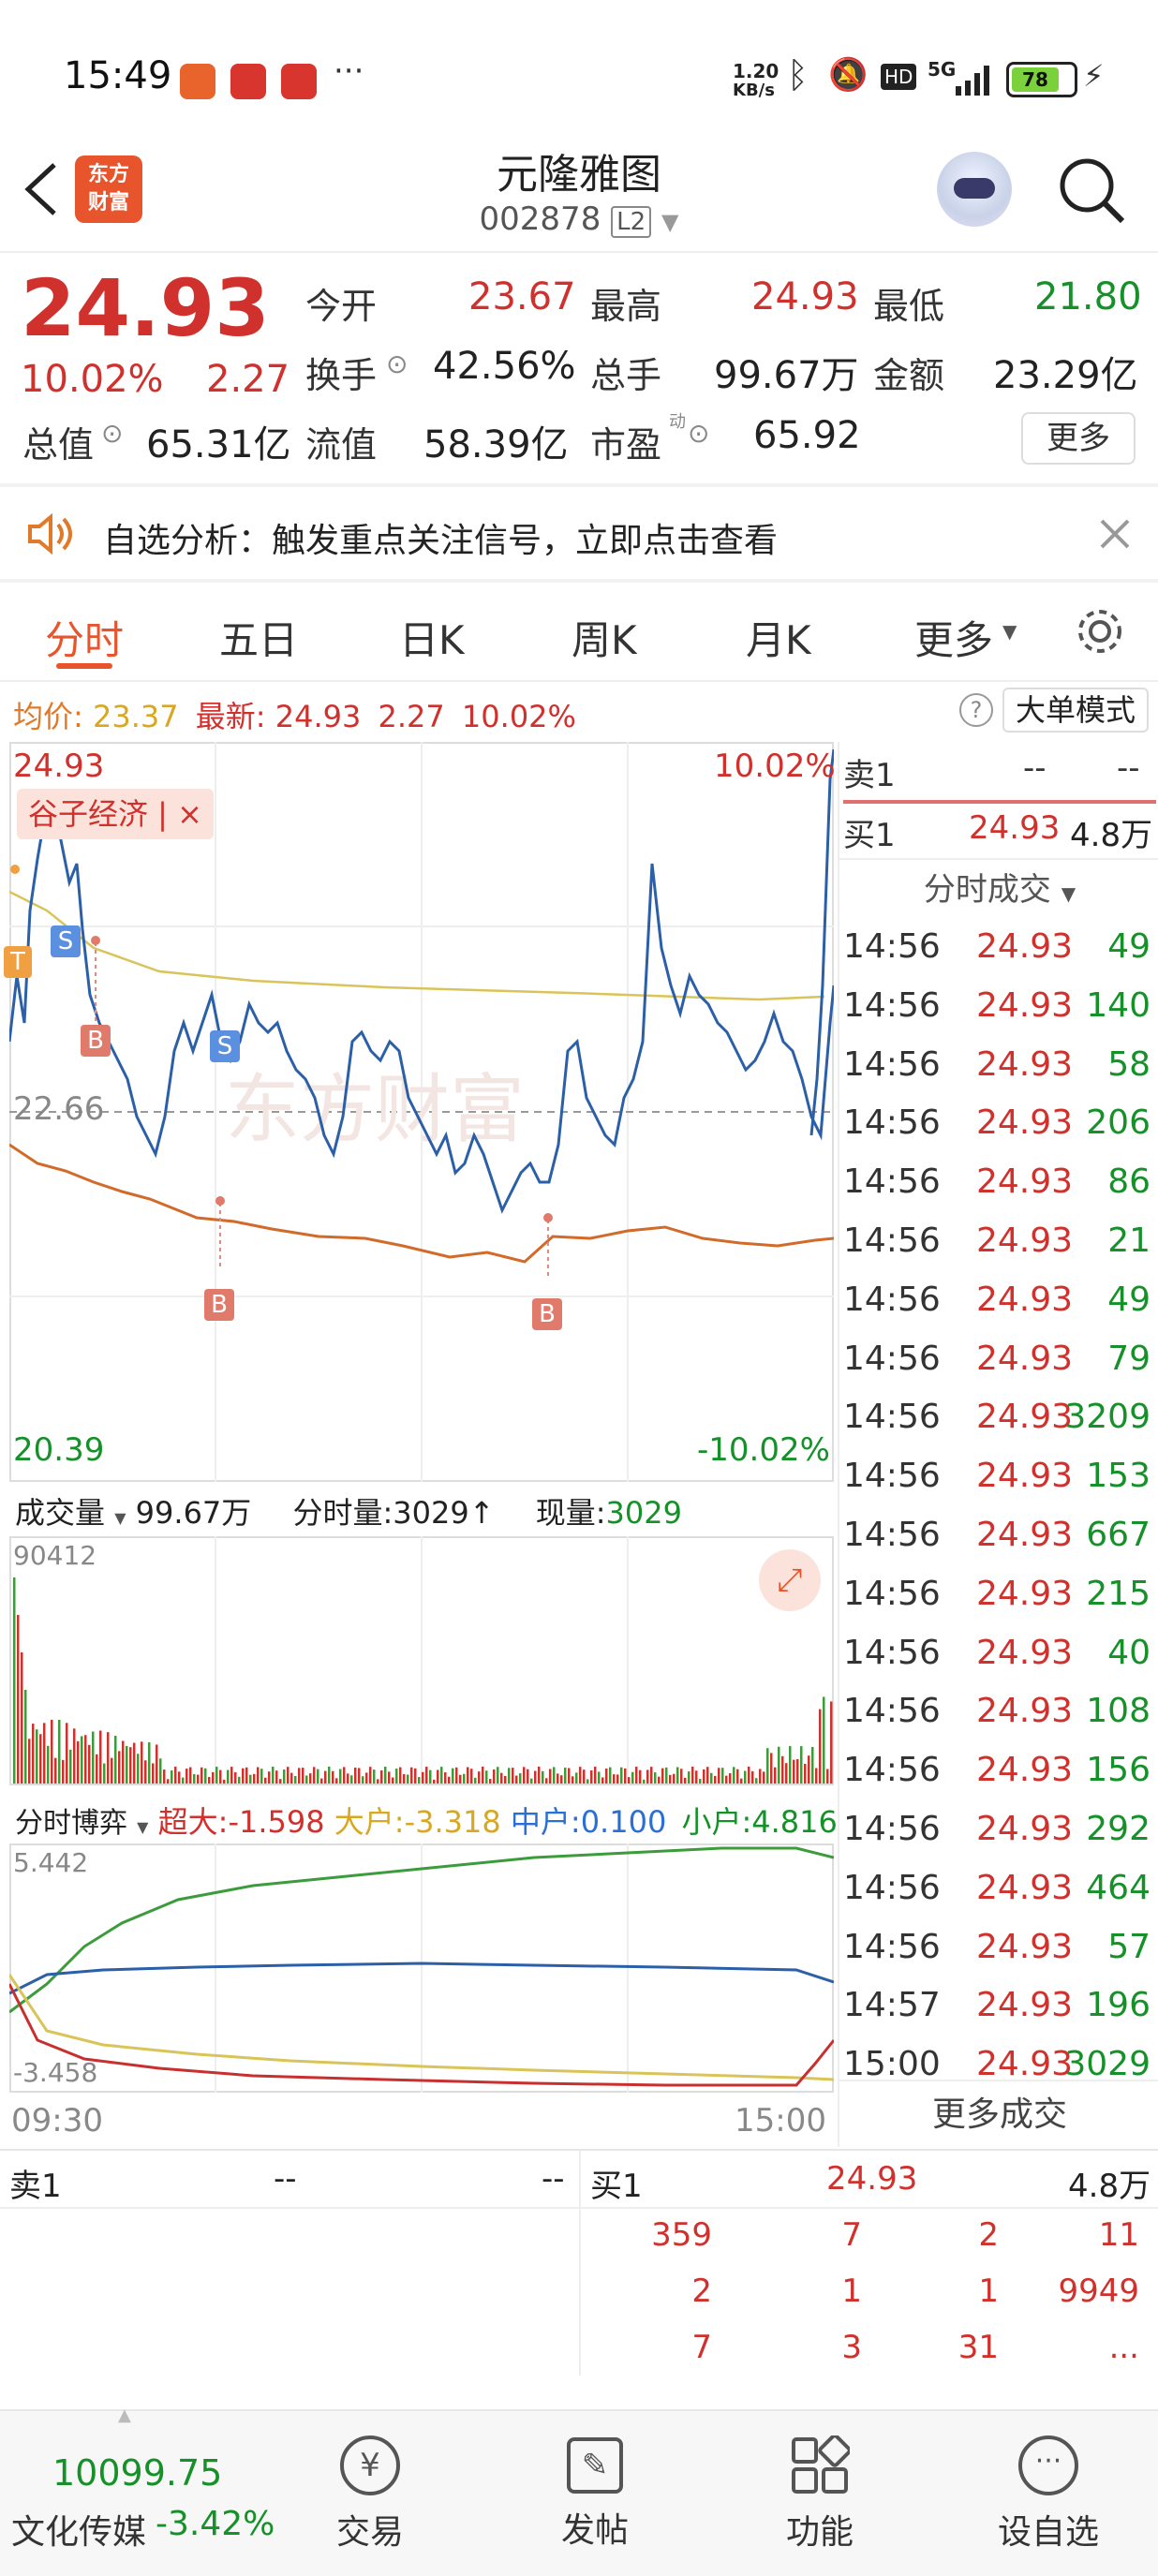 Image resolution: width=1158 pixels, height=2576 pixels. What do you see at coordinates (540, 219) in the screenshot?
I see `stock-code: 002878` at bounding box center [540, 219].